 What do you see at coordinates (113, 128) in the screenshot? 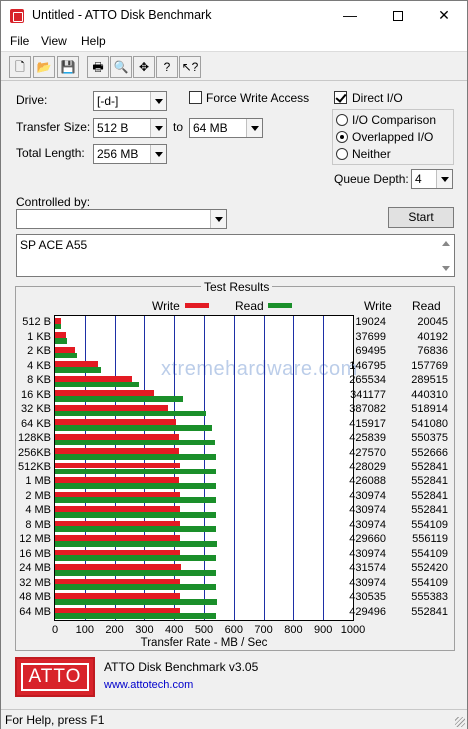
I see `transfer-from-value: 512 B` at bounding box center [113, 128].